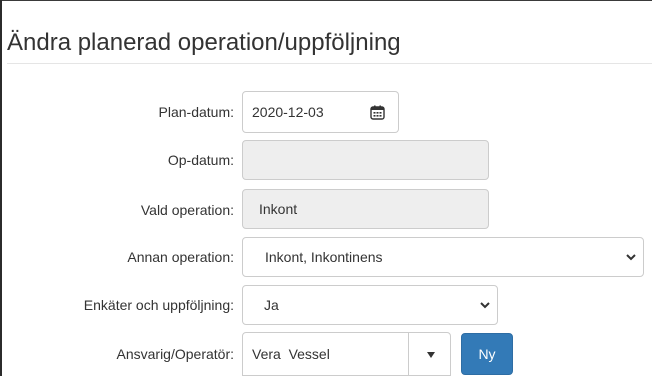 The image size is (652, 376). Describe the element at coordinates (187, 210) in the screenshot. I see `vald-operation-label: Vald operation:` at that location.